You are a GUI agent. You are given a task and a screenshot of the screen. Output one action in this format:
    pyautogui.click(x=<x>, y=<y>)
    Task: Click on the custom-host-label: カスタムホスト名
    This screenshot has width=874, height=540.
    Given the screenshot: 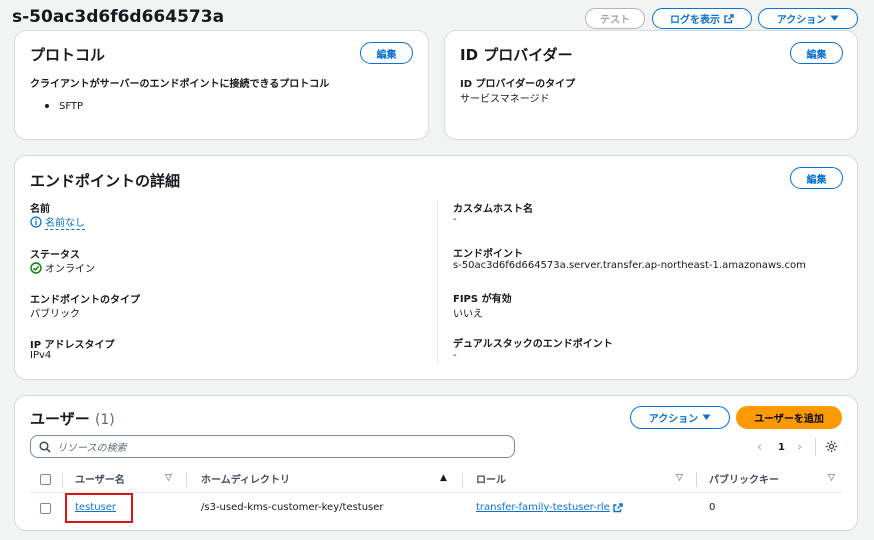 What is the action you would take?
    pyautogui.click(x=493, y=209)
    